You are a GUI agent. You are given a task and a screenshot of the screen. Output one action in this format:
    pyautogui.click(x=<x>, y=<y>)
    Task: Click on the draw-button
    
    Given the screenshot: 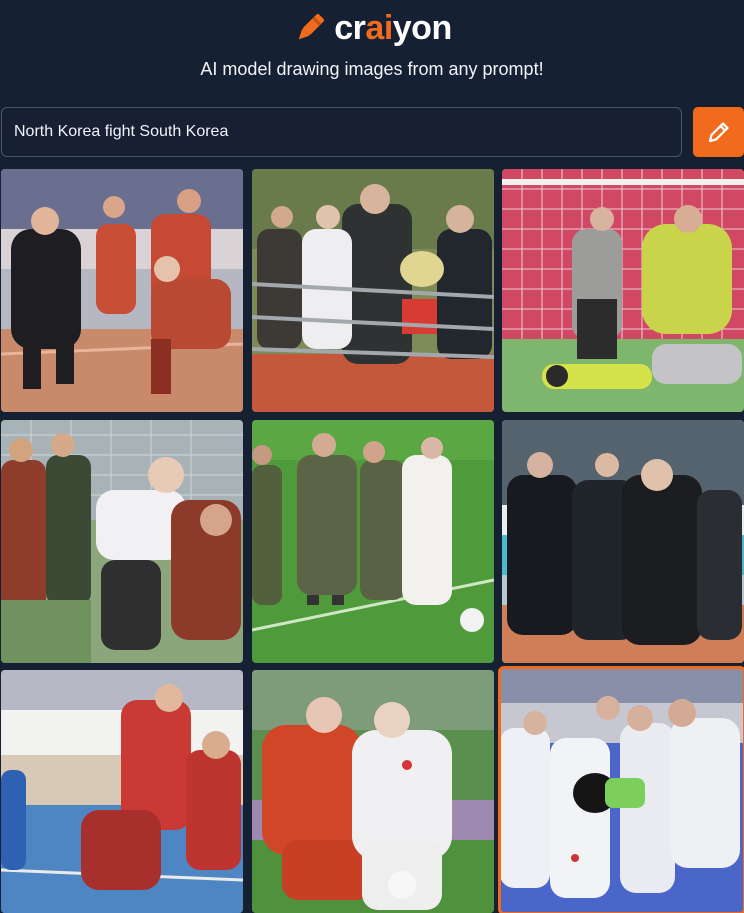 What is the action you would take?
    pyautogui.click(x=718, y=132)
    